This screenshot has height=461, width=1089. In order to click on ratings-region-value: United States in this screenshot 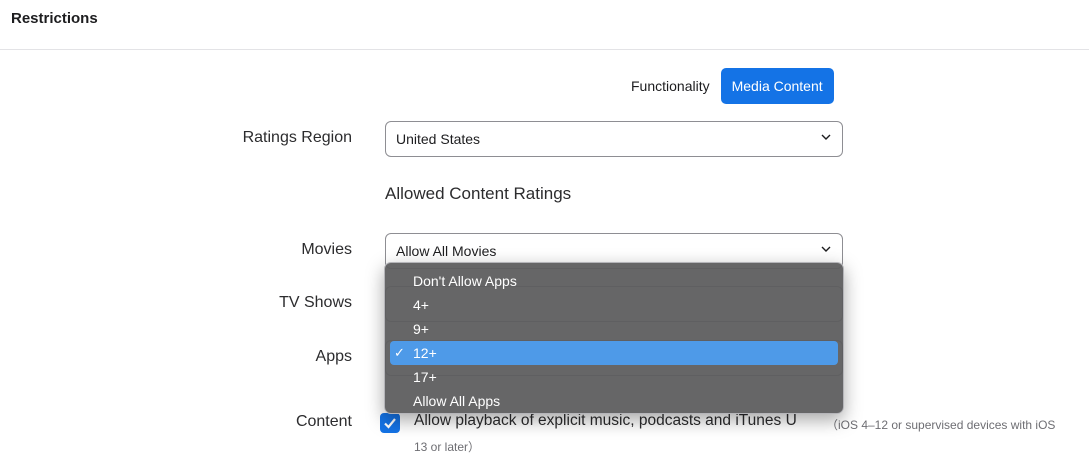, I will do `click(438, 139)`.